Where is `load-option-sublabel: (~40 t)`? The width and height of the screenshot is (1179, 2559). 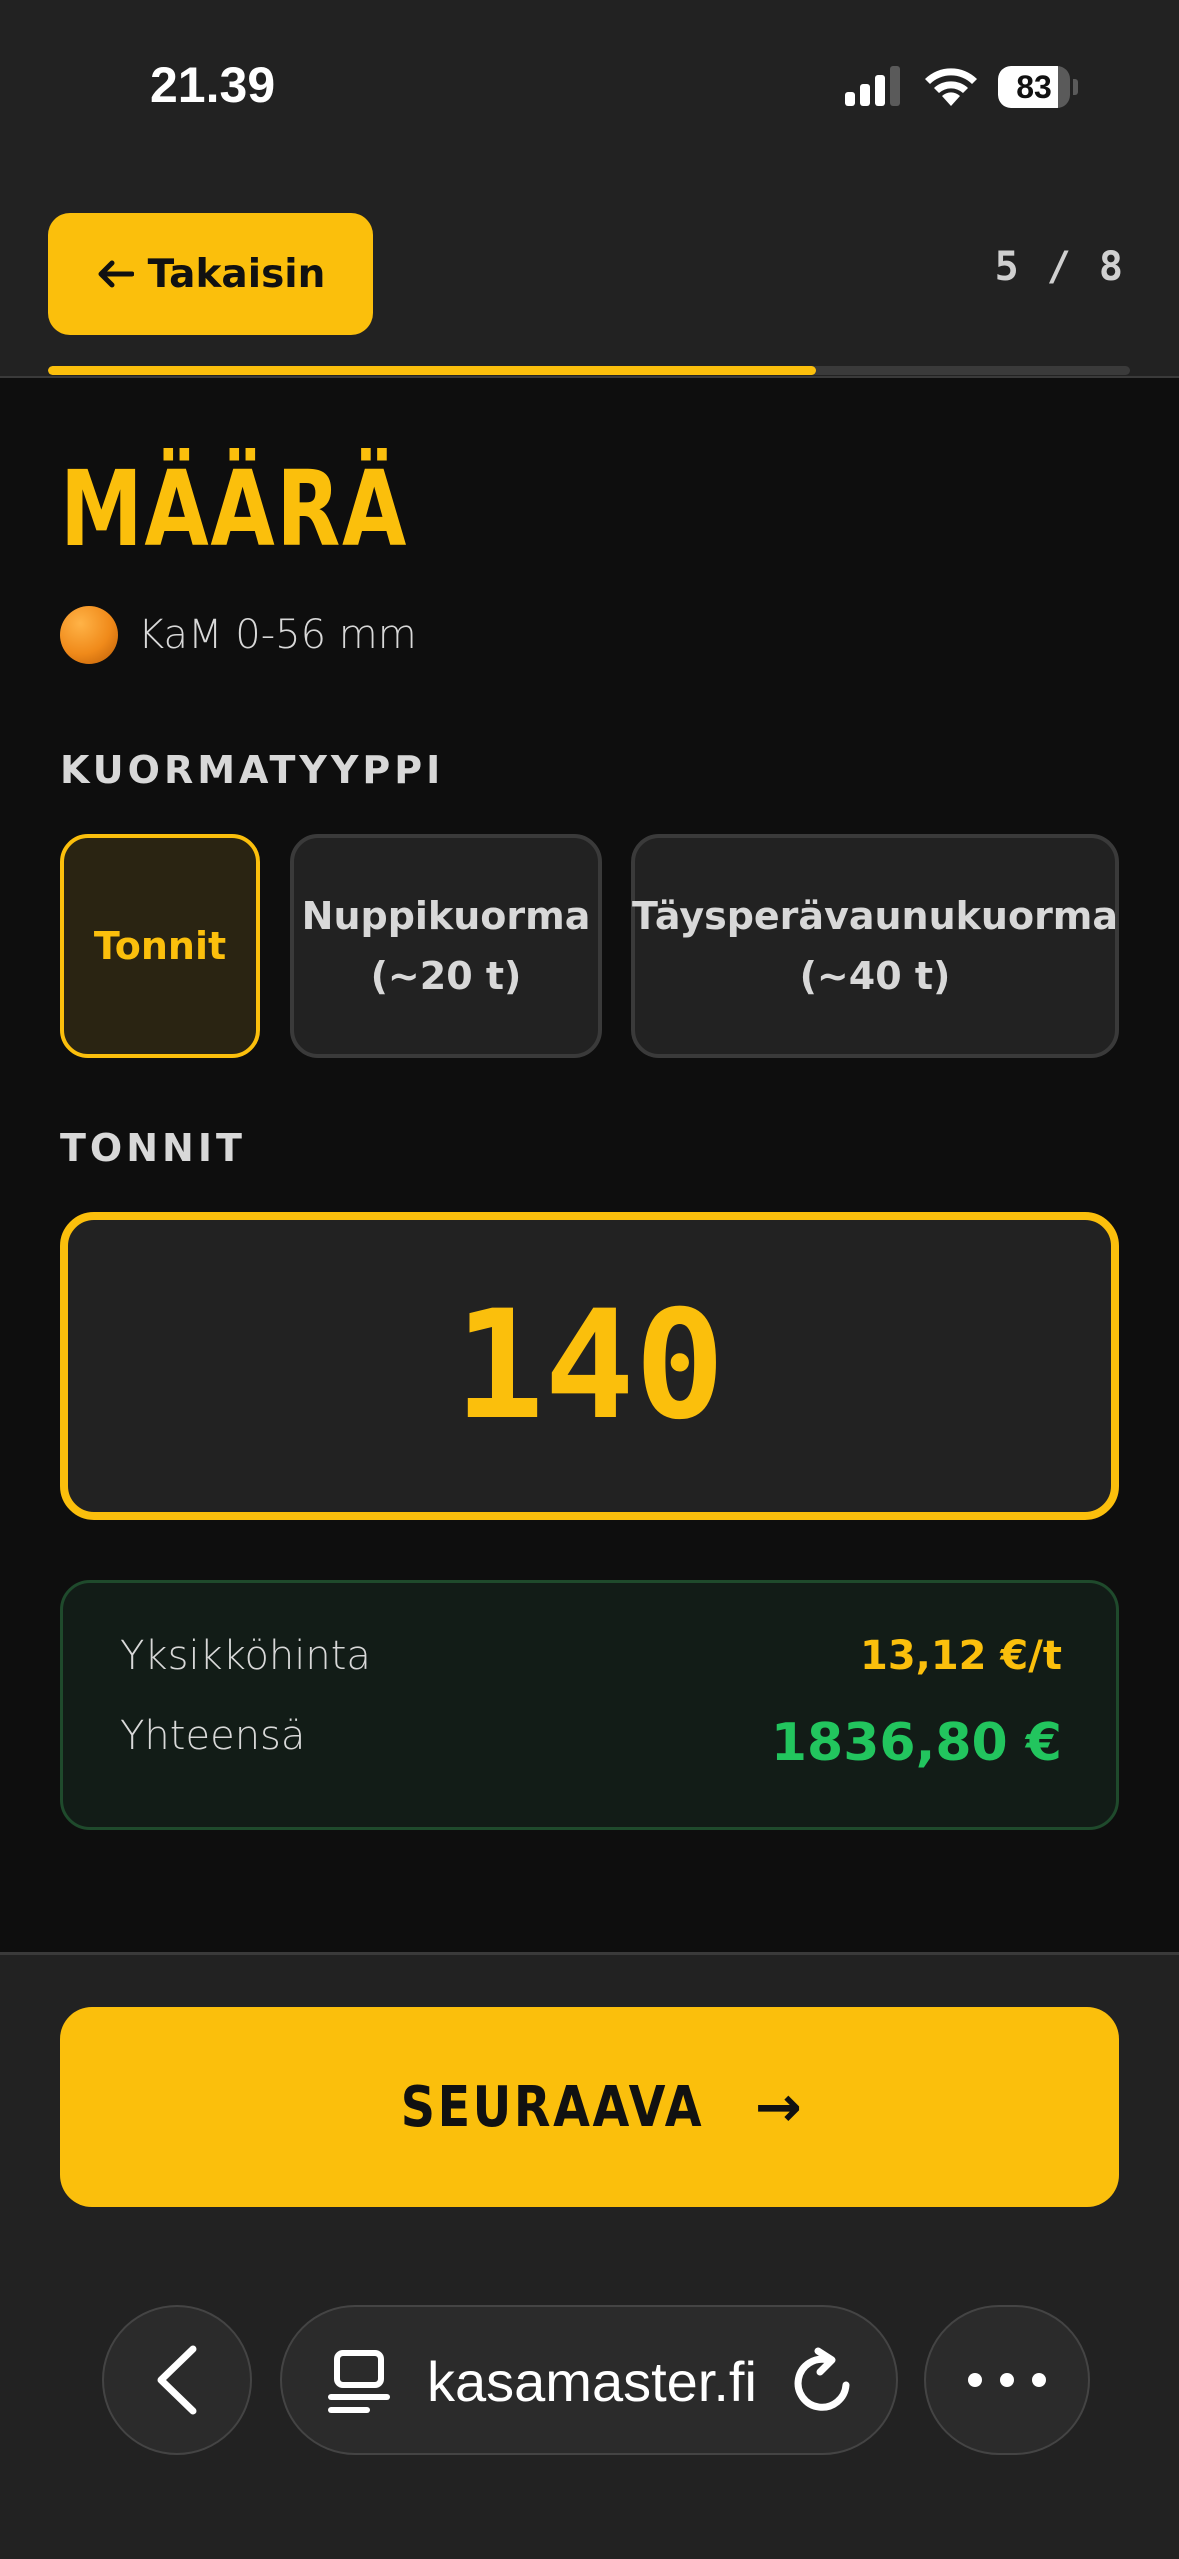 load-option-sublabel: (~40 t) is located at coordinates (875, 976).